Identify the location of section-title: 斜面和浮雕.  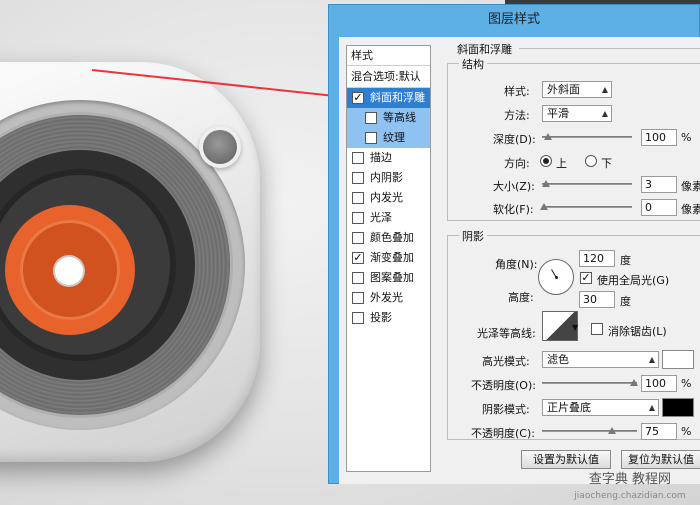
(484, 49).